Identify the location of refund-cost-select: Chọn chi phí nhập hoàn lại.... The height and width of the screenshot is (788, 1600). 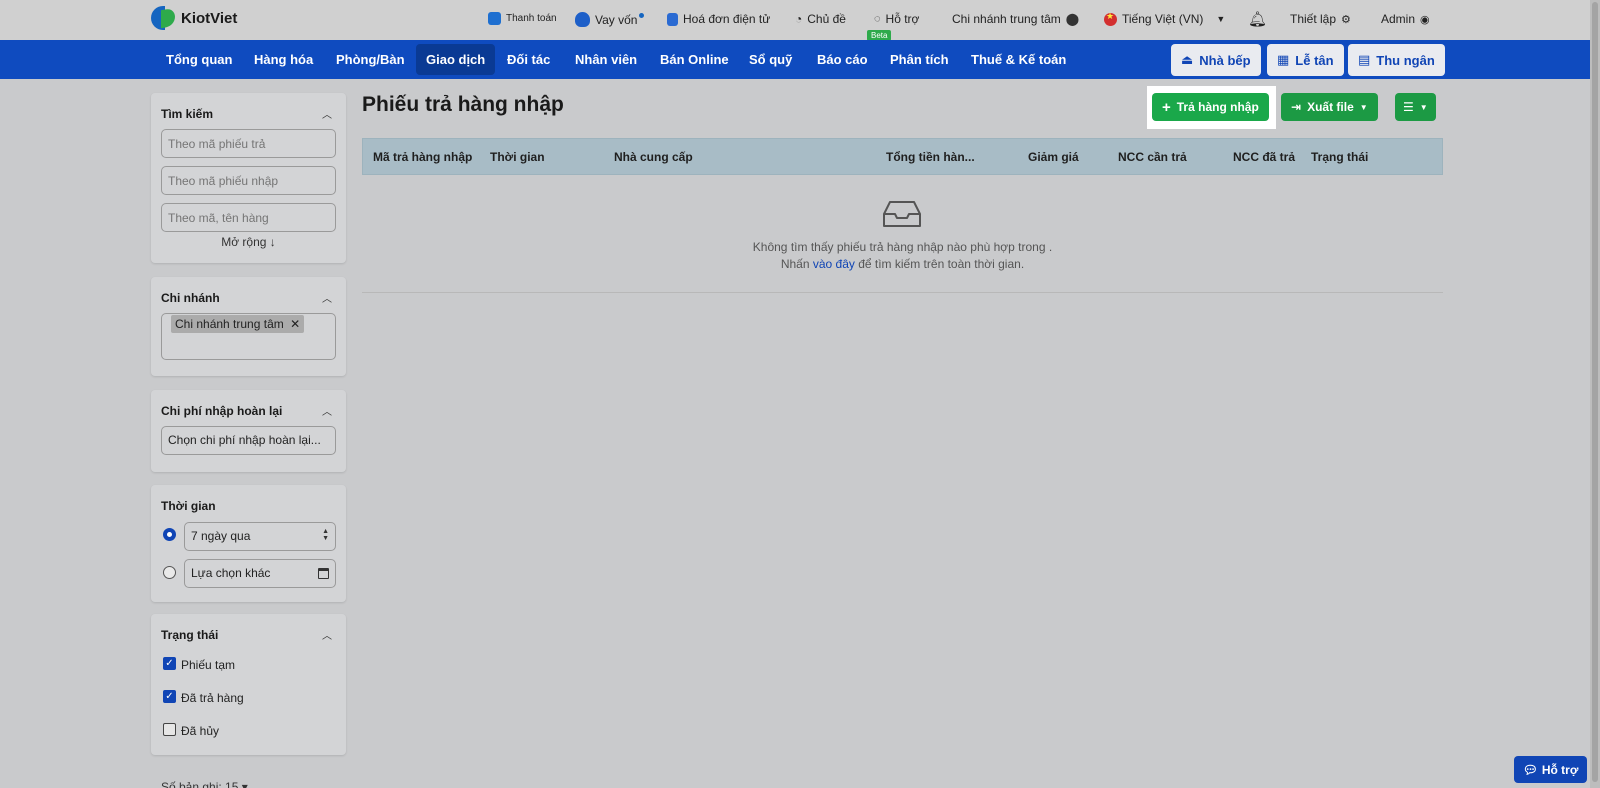
(248, 440).